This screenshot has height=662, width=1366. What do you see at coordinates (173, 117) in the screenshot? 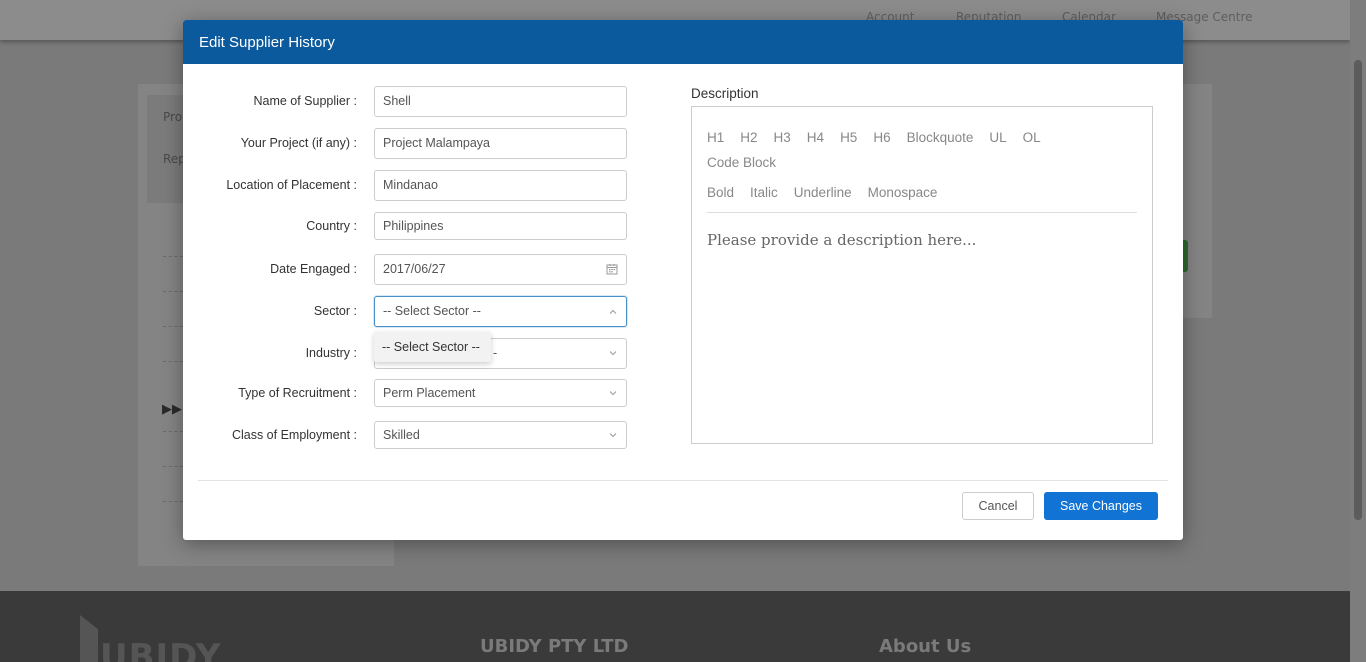
I see `background-menu-item-profile: Pro` at bounding box center [173, 117].